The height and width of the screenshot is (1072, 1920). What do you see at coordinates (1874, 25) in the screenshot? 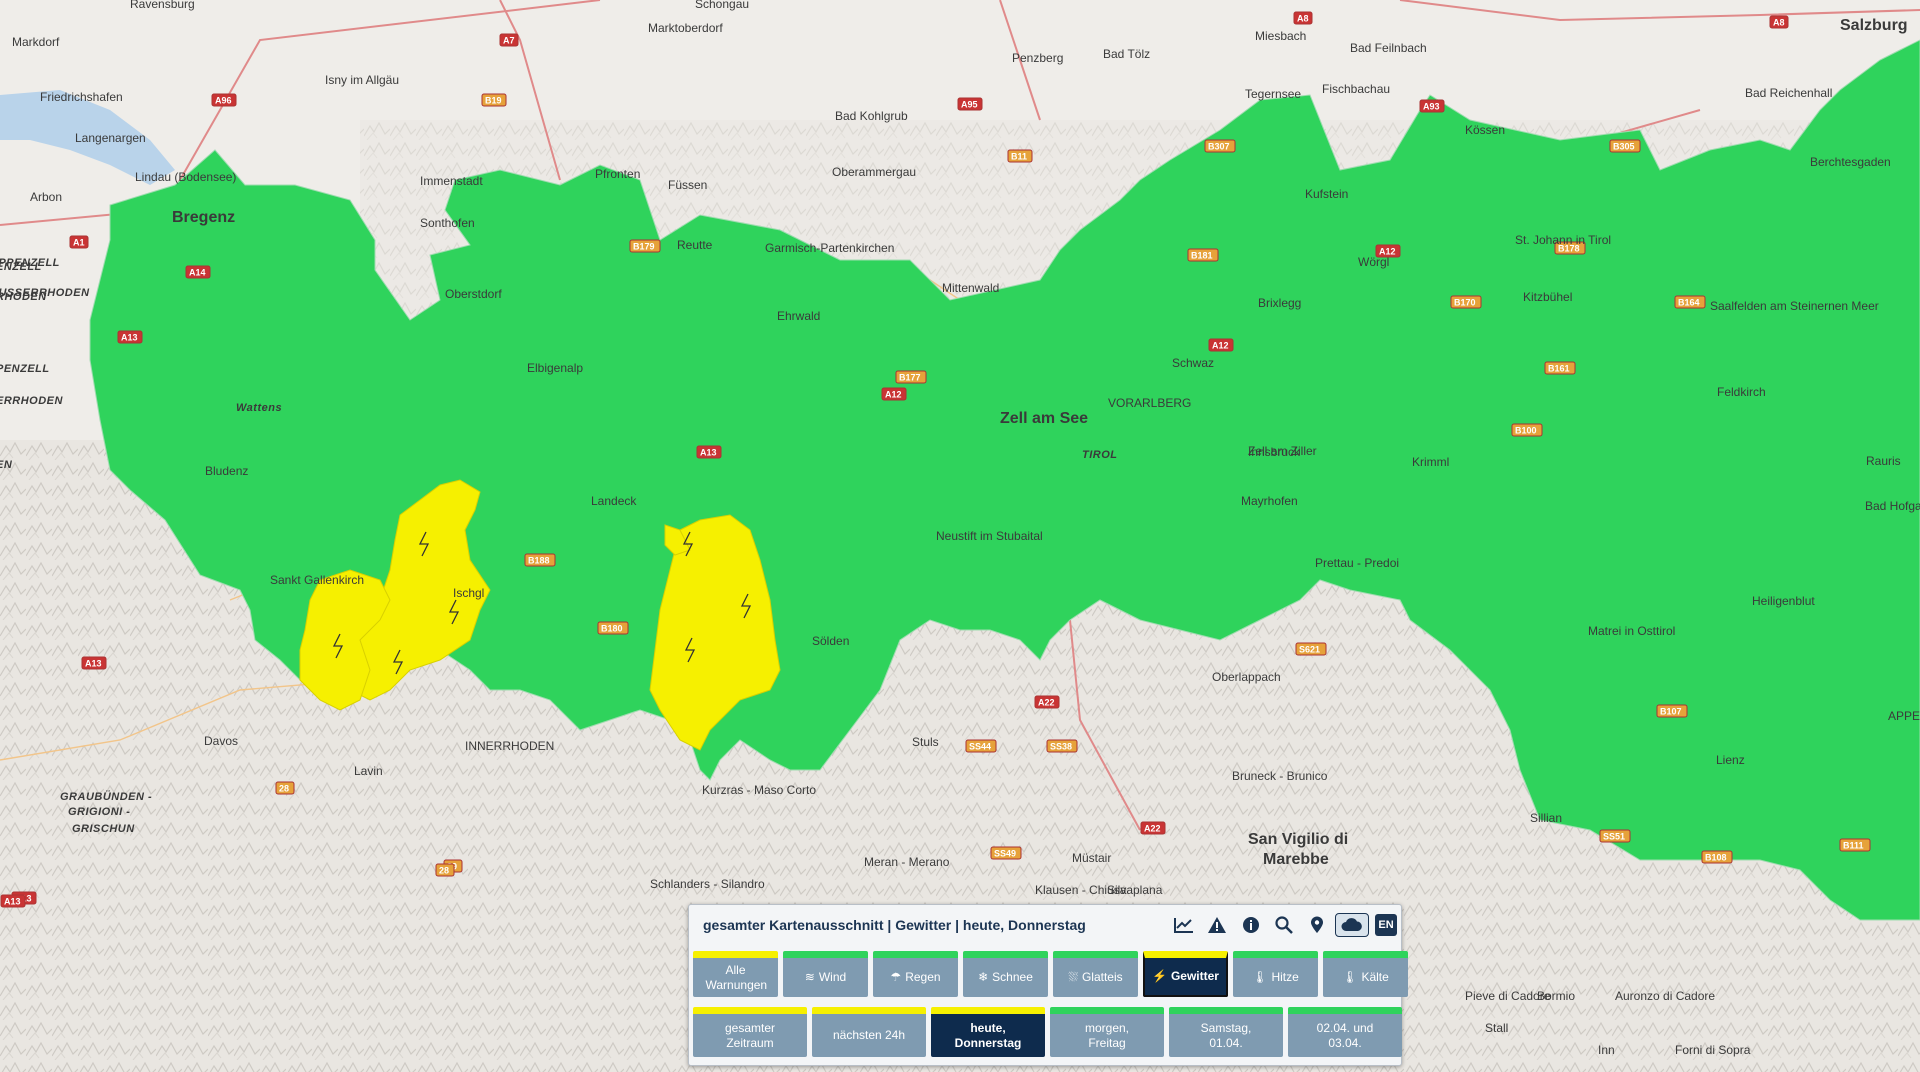
I see `place-label: Salzburg` at bounding box center [1874, 25].